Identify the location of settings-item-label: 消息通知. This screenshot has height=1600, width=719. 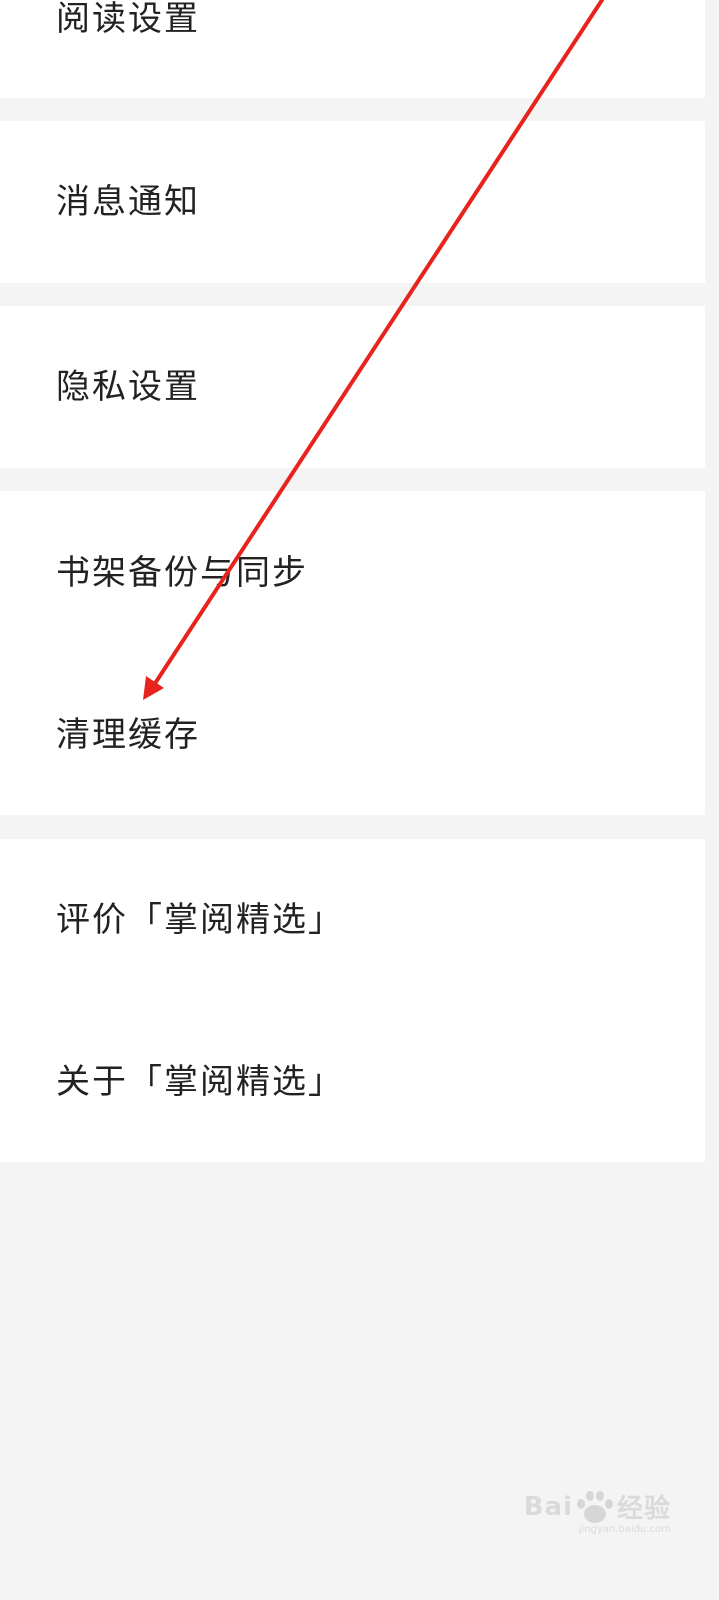
(128, 202).